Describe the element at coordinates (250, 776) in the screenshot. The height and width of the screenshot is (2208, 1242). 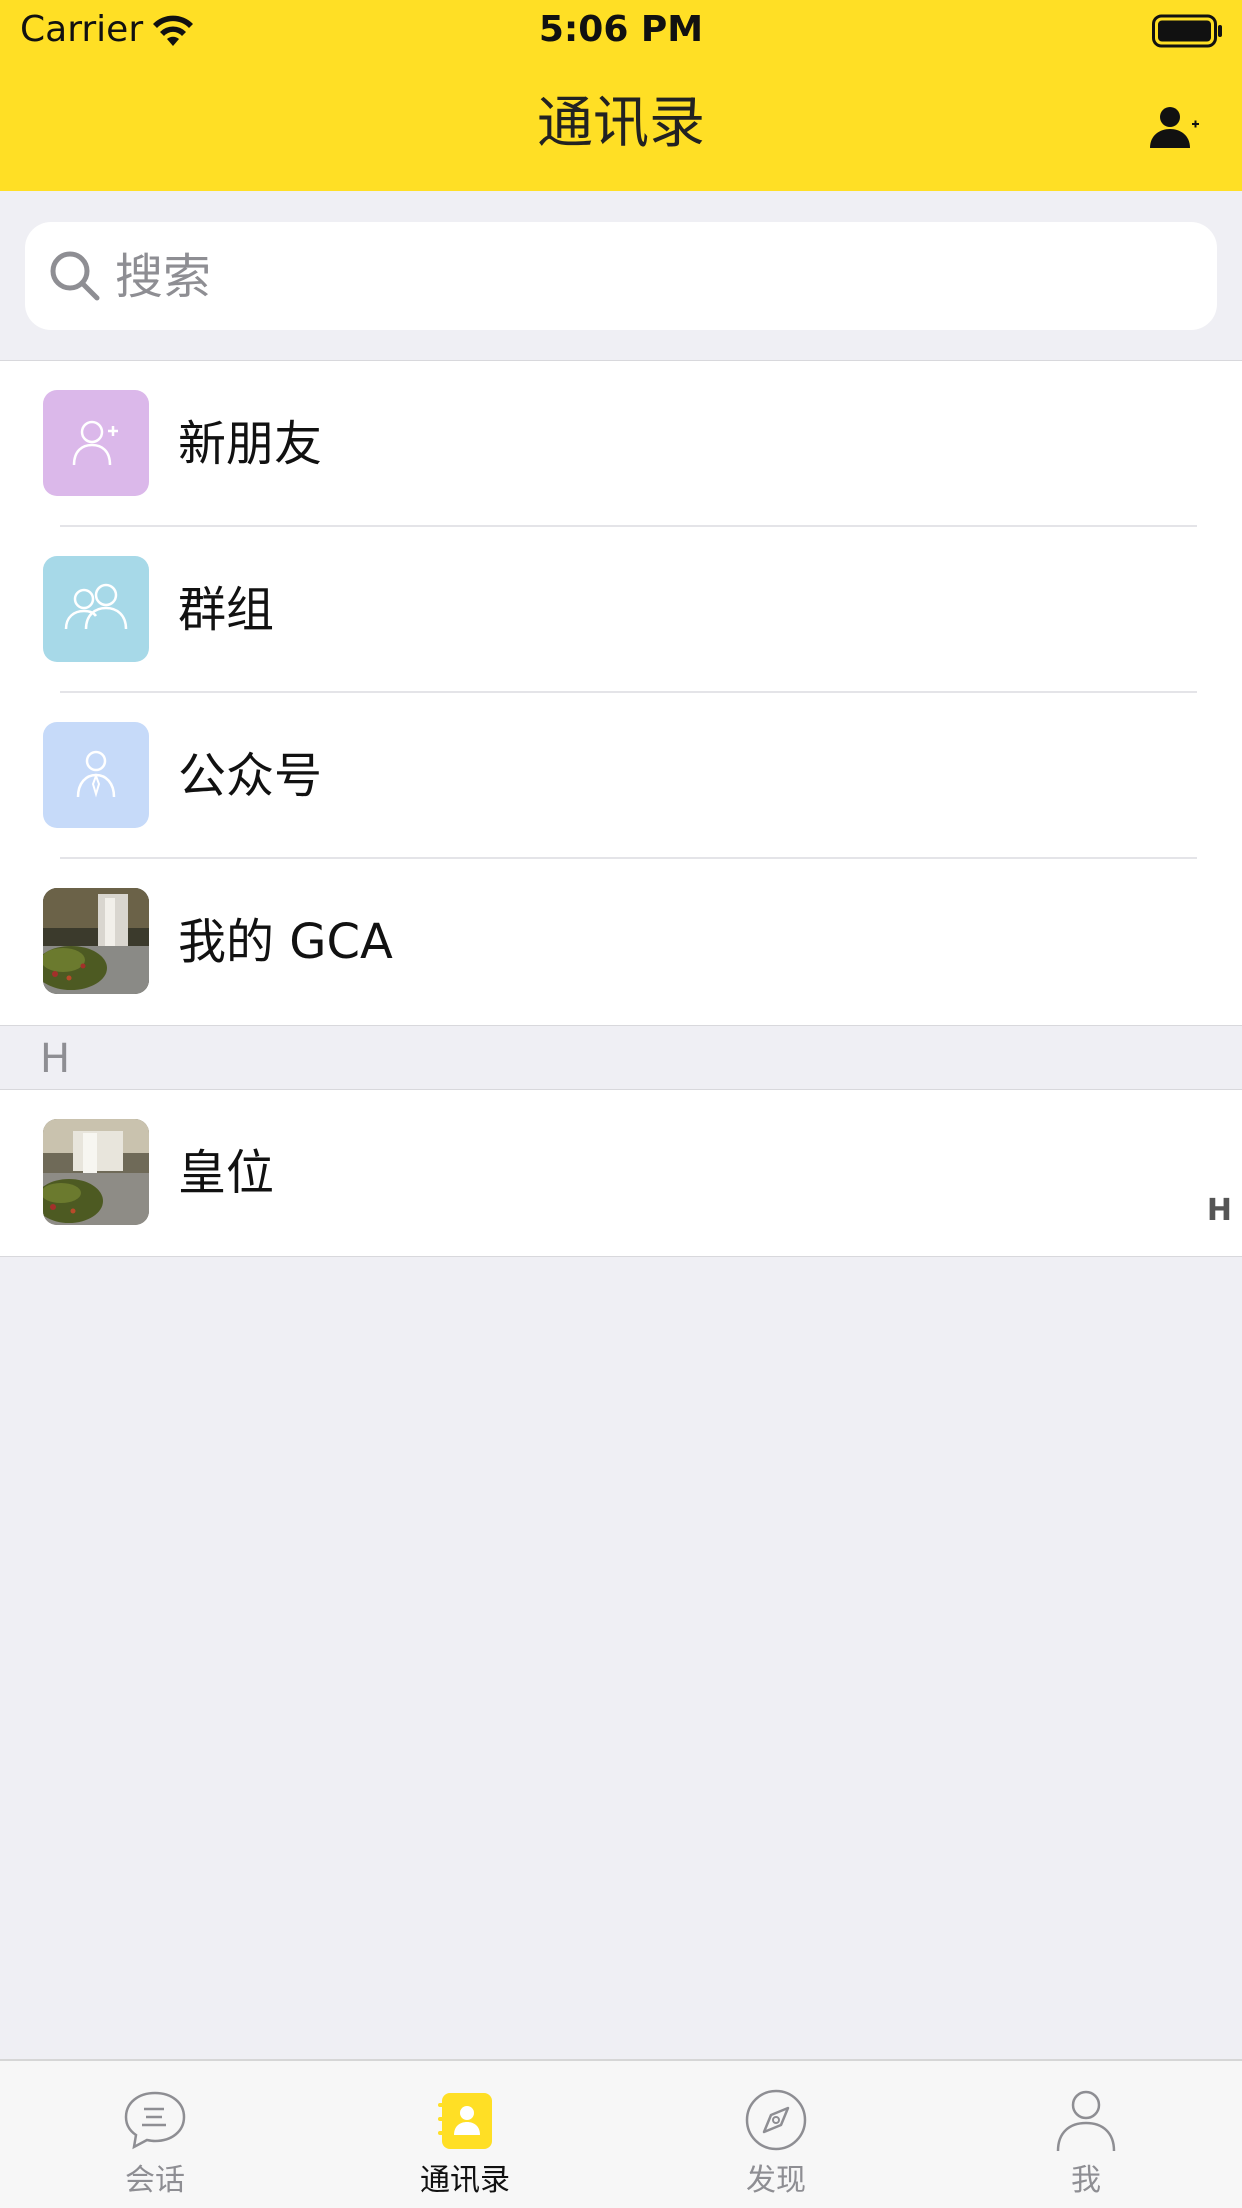
I see `list-item-label: 公众号` at that location.